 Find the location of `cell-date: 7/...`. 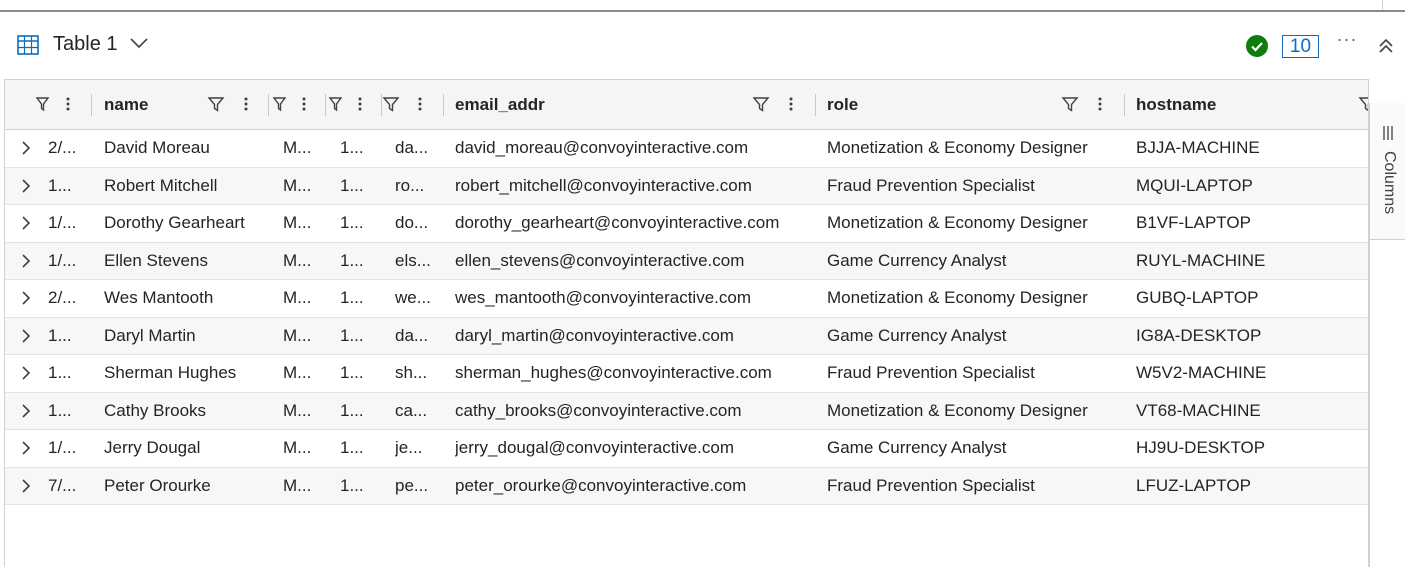

cell-date: 7/... is located at coordinates (62, 485).